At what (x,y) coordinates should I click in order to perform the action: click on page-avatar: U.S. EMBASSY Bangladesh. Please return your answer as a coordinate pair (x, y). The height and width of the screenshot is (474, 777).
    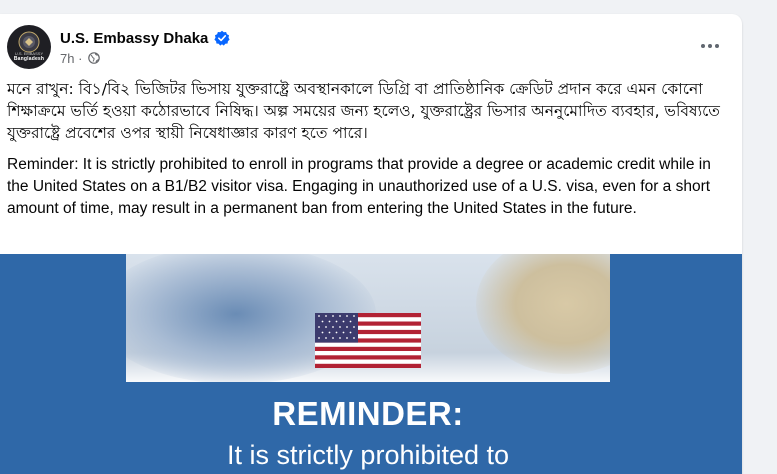
    Looking at the image, I should click on (29, 47).